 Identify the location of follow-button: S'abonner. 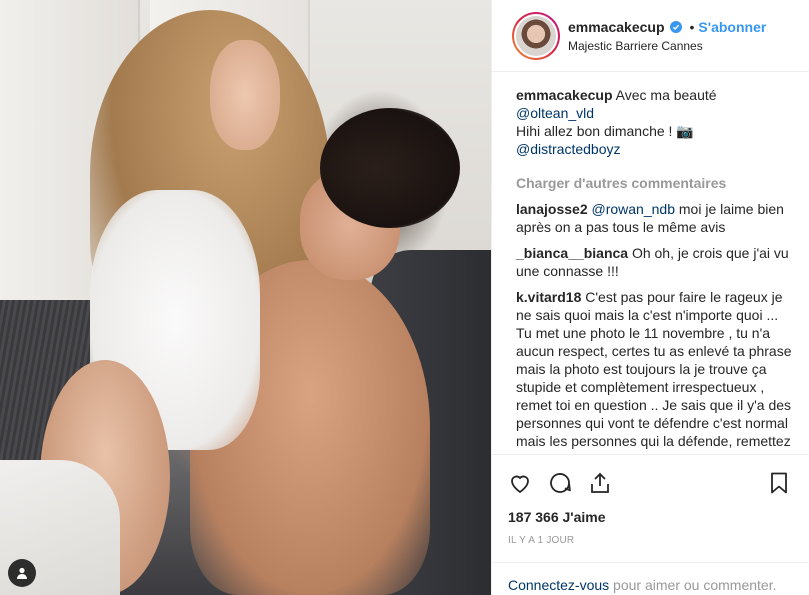
(732, 27).